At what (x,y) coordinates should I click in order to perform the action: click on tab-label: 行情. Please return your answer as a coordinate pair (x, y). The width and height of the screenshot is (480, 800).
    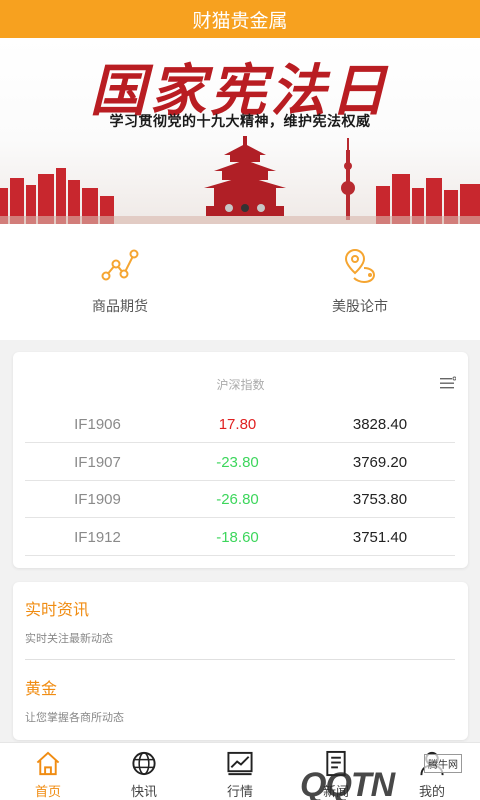
    Looking at the image, I should click on (239, 791).